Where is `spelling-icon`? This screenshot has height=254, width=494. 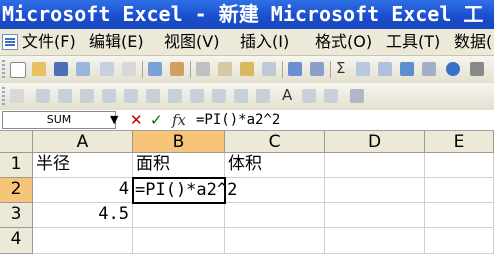
spelling-icon is located at coordinates (155, 69).